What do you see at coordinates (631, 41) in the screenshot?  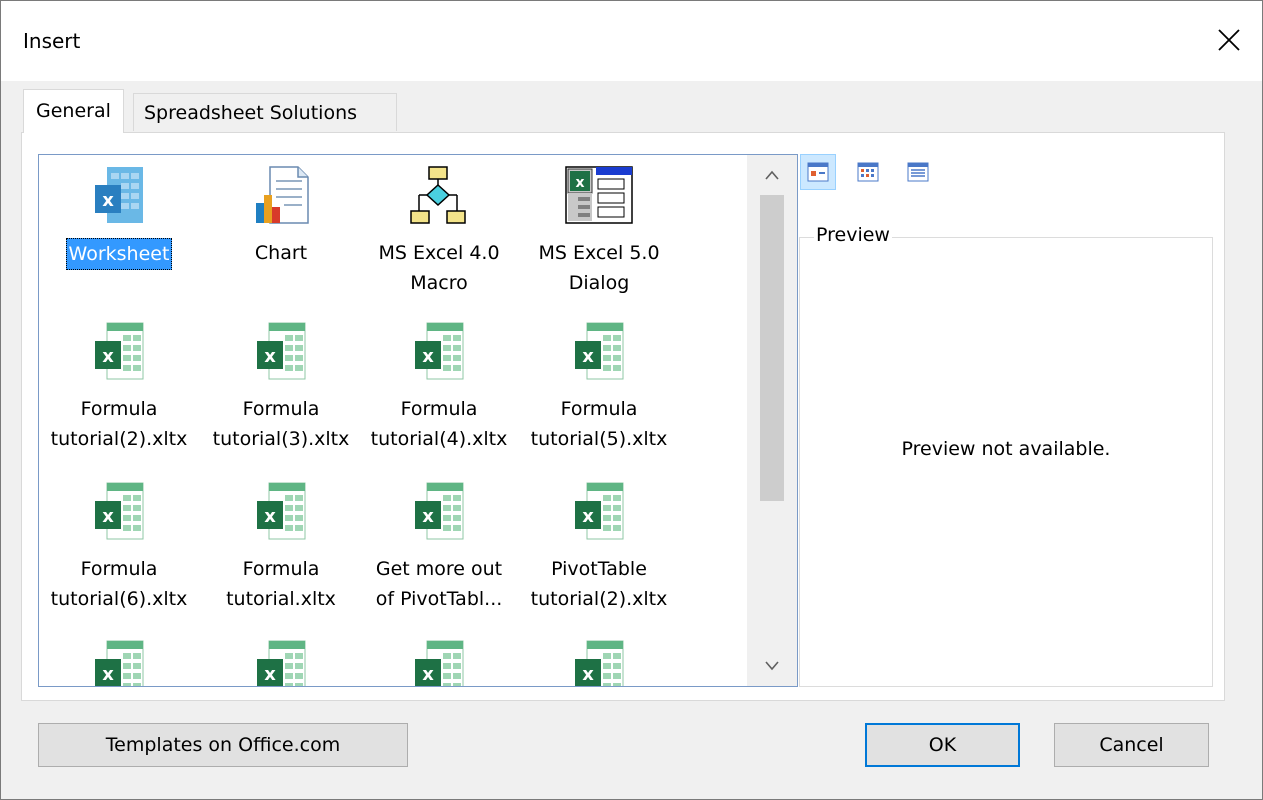 I see `title-bar: Insert` at bounding box center [631, 41].